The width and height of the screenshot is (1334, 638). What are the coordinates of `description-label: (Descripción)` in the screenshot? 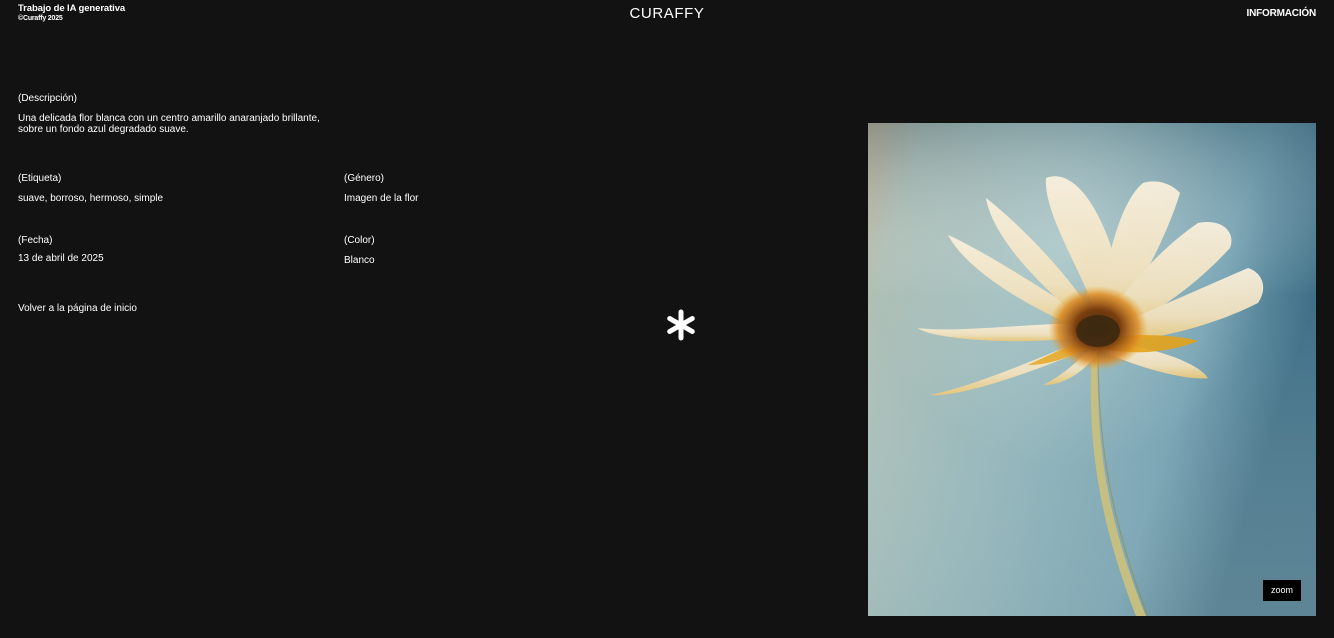 It's located at (47, 98).